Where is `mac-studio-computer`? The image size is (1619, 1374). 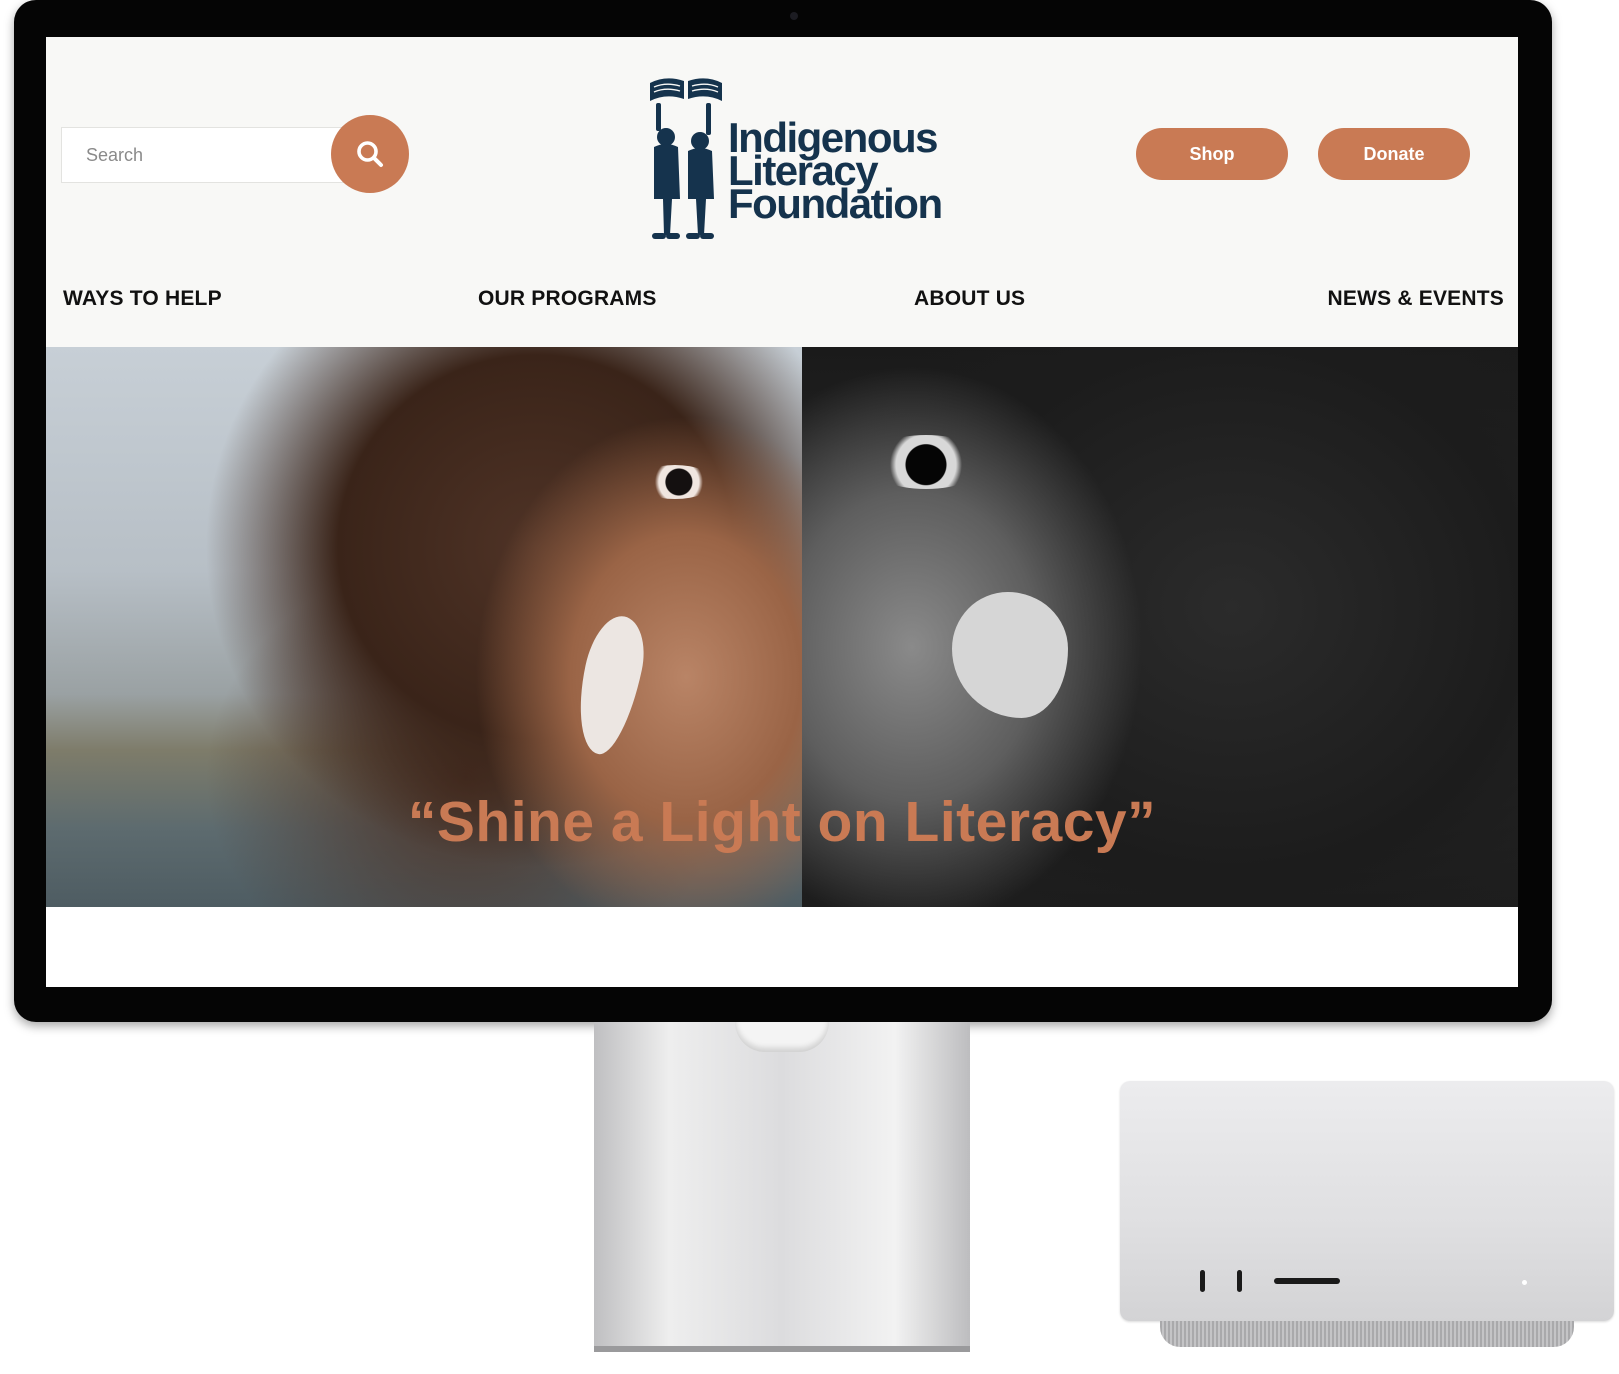
mac-studio-computer is located at coordinates (1367, 1216).